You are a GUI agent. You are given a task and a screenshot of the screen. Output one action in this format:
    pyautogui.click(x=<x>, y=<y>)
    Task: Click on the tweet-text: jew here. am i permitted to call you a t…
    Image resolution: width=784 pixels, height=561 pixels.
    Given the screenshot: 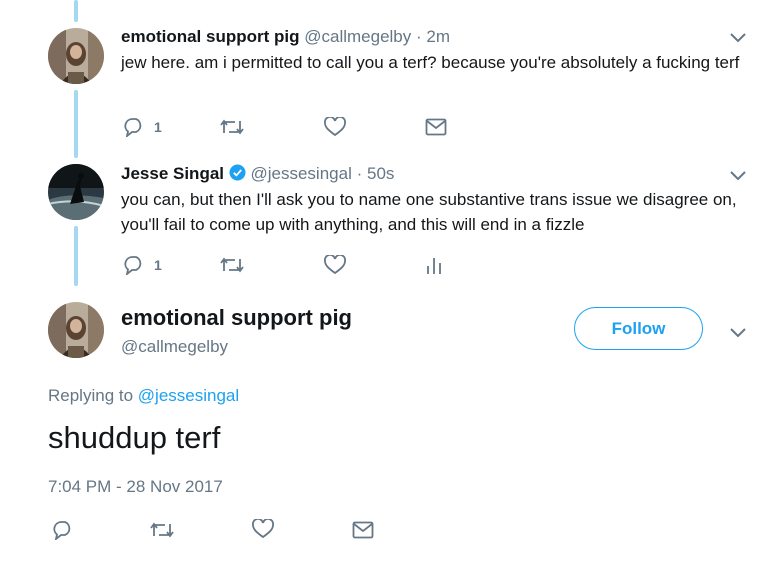 What is the action you would take?
    pyautogui.click(x=430, y=62)
    